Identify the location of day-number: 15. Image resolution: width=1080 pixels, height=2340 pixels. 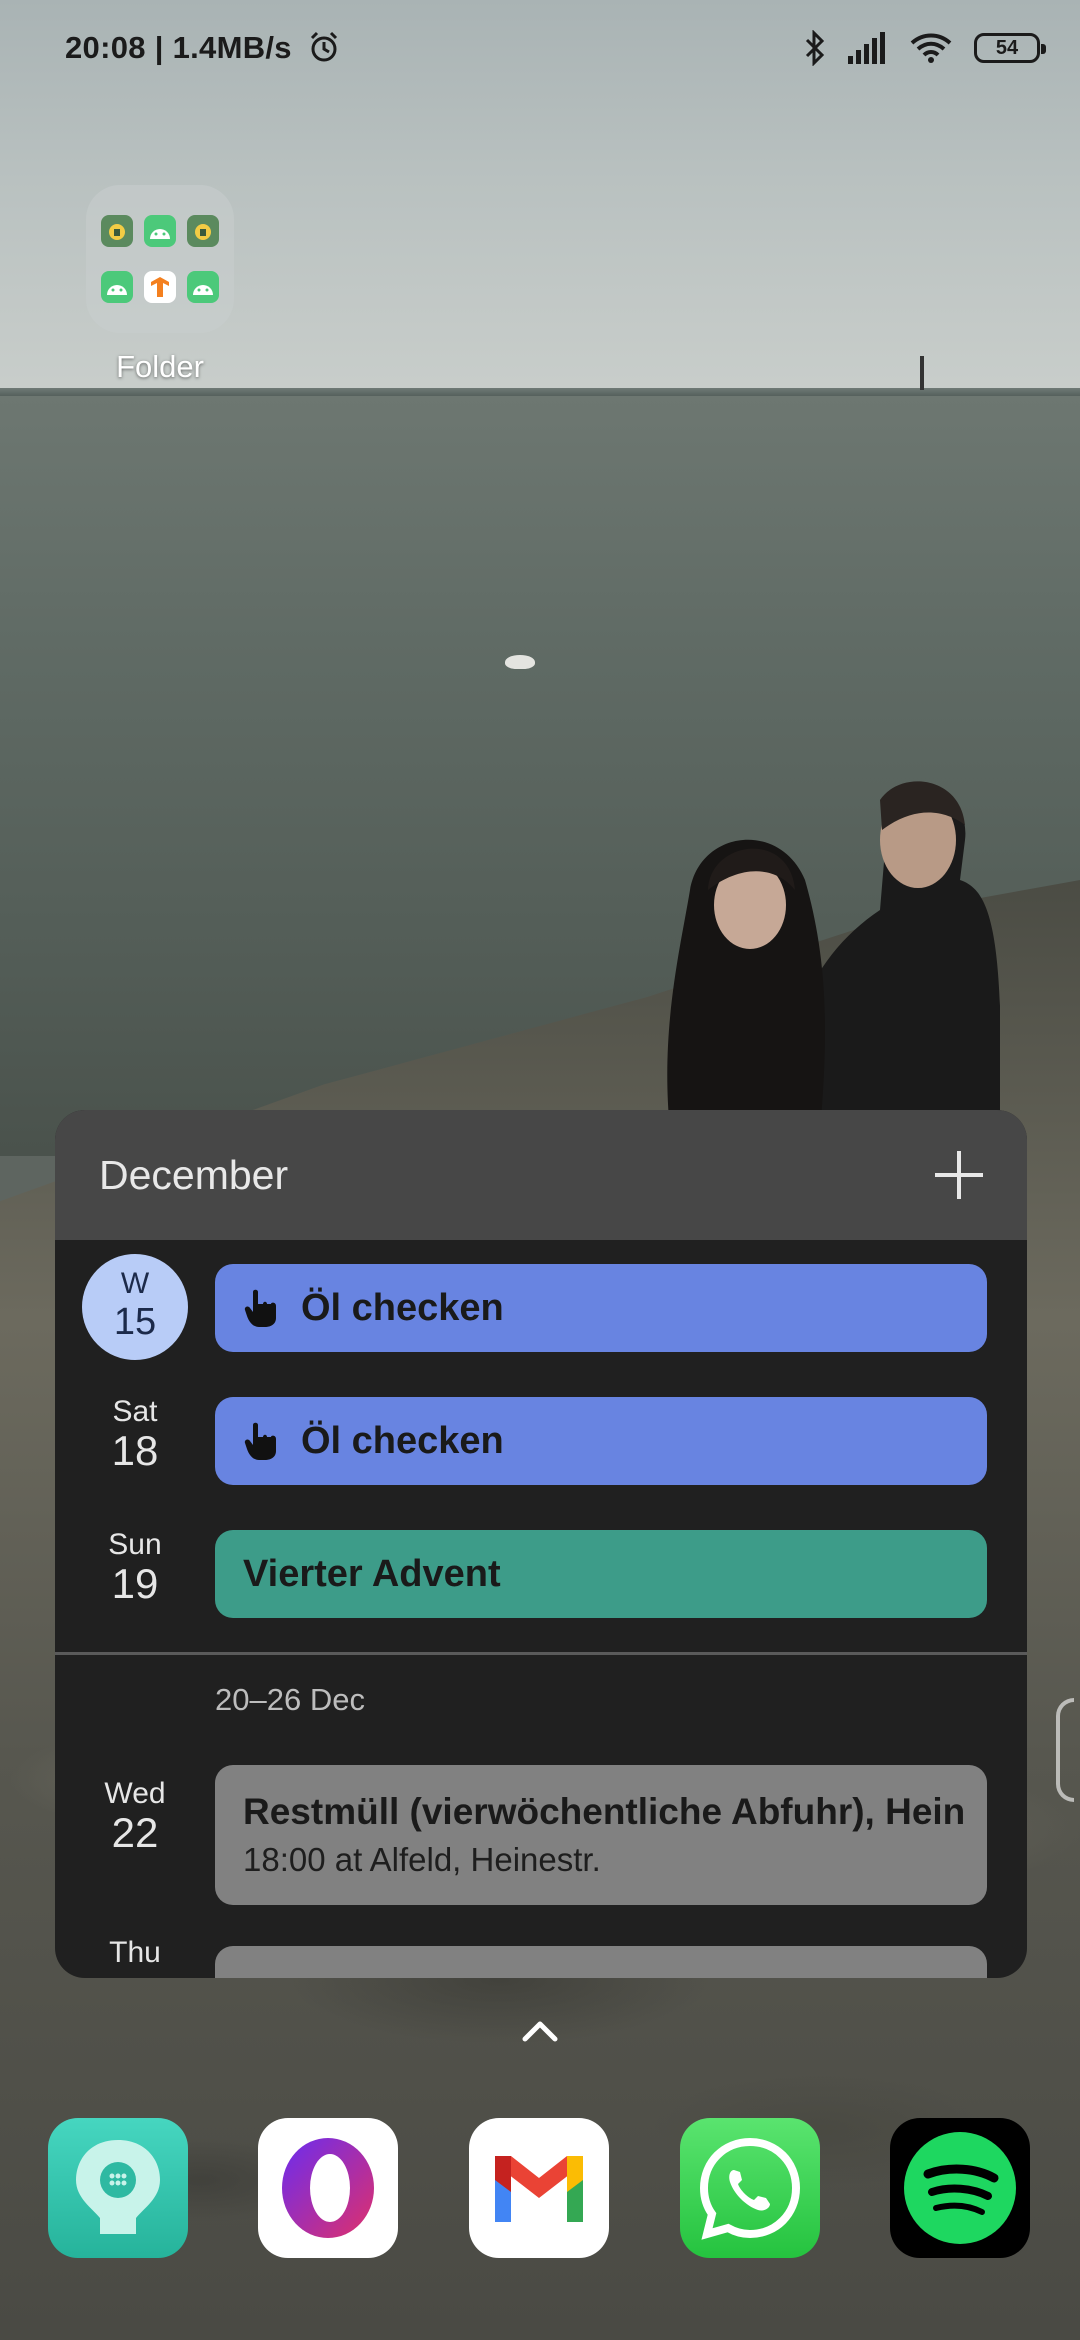
(135, 1322).